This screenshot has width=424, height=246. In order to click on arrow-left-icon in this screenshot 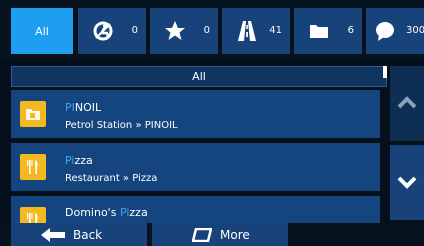, I will do `click(53, 234)`.